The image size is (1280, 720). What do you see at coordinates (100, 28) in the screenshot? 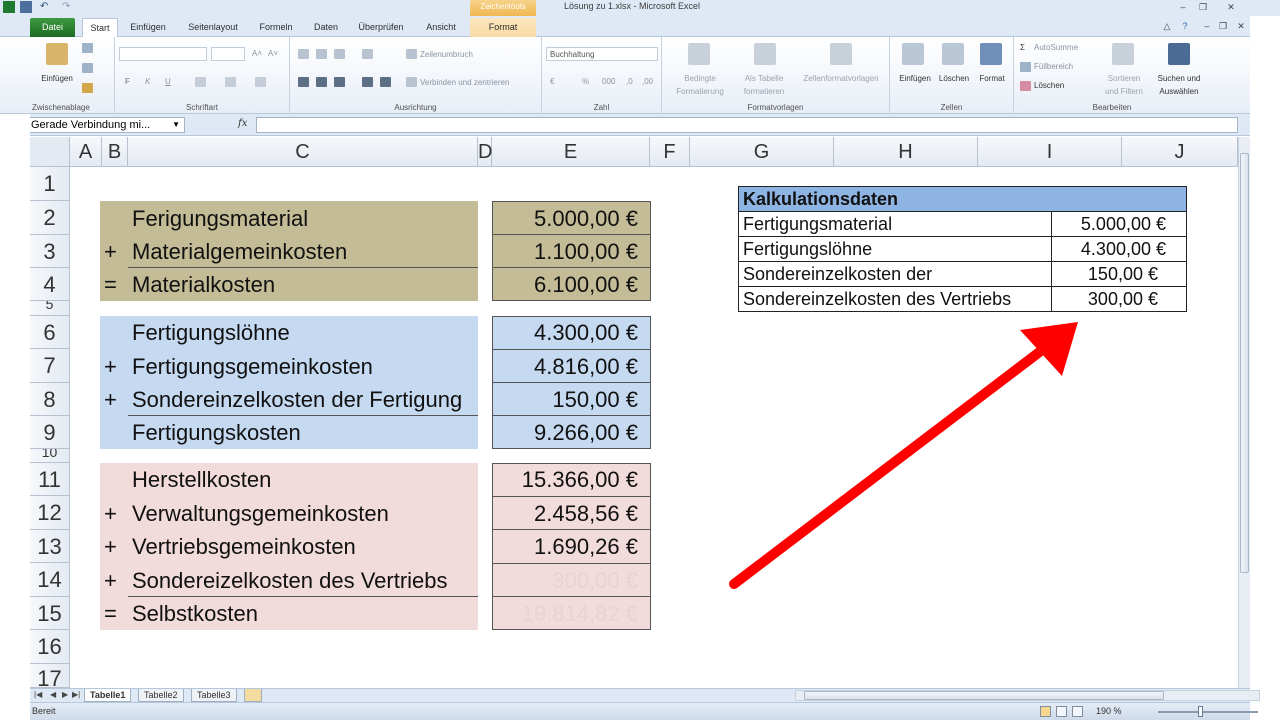
I see `tab-start: Start` at bounding box center [100, 28].